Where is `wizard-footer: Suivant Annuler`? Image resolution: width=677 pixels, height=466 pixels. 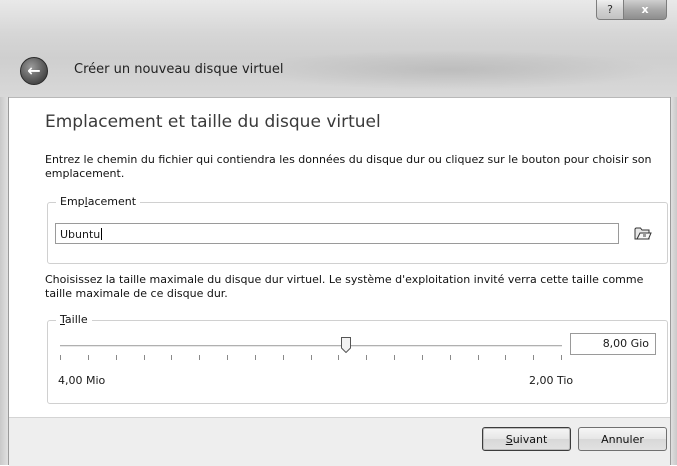
wizard-footer: Suivant Annuler is located at coordinates (339, 441).